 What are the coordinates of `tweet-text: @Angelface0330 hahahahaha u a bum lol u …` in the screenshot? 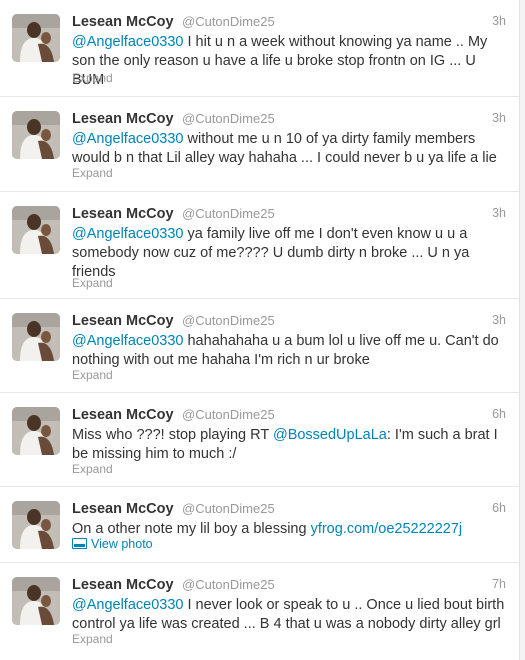 It's located at (290, 351).